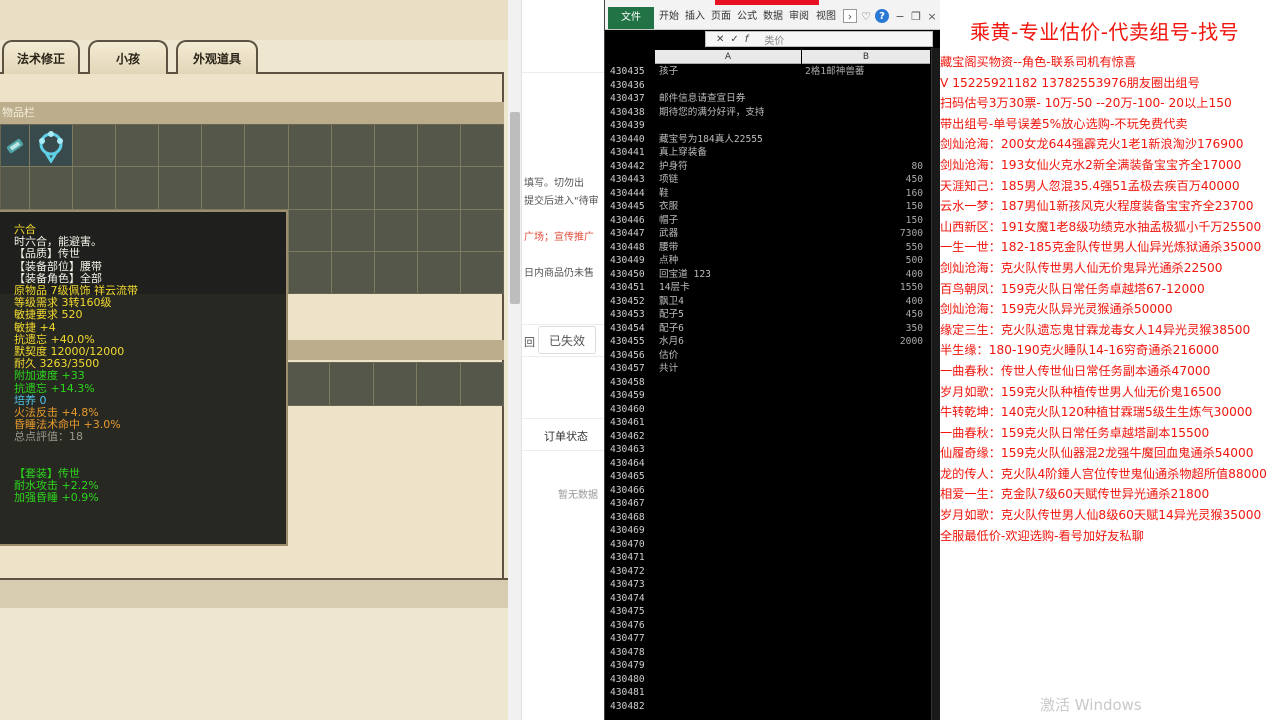 The width and height of the screenshot is (1280, 720). Describe the element at coordinates (627, 383) in the screenshot. I see `row-number: 430458` at that location.